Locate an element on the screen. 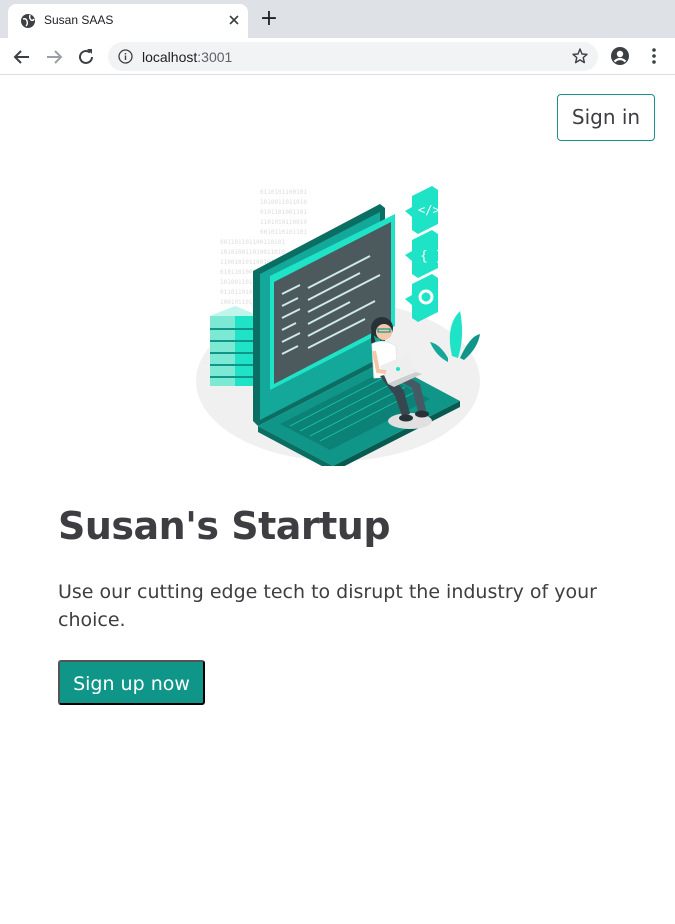 The height and width of the screenshot is (924, 675). browser-tabstrip: Susan SAAS + is located at coordinates (337, 19).